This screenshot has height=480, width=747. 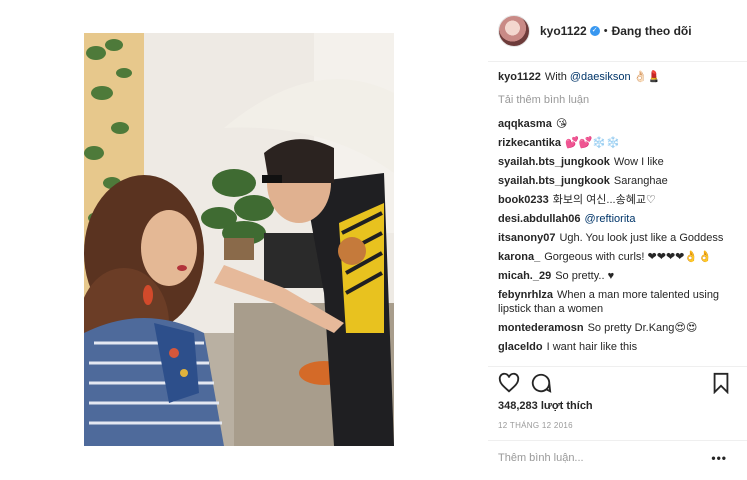 What do you see at coordinates (719, 458) in the screenshot?
I see `ellipsis-icon: •••` at bounding box center [719, 458].